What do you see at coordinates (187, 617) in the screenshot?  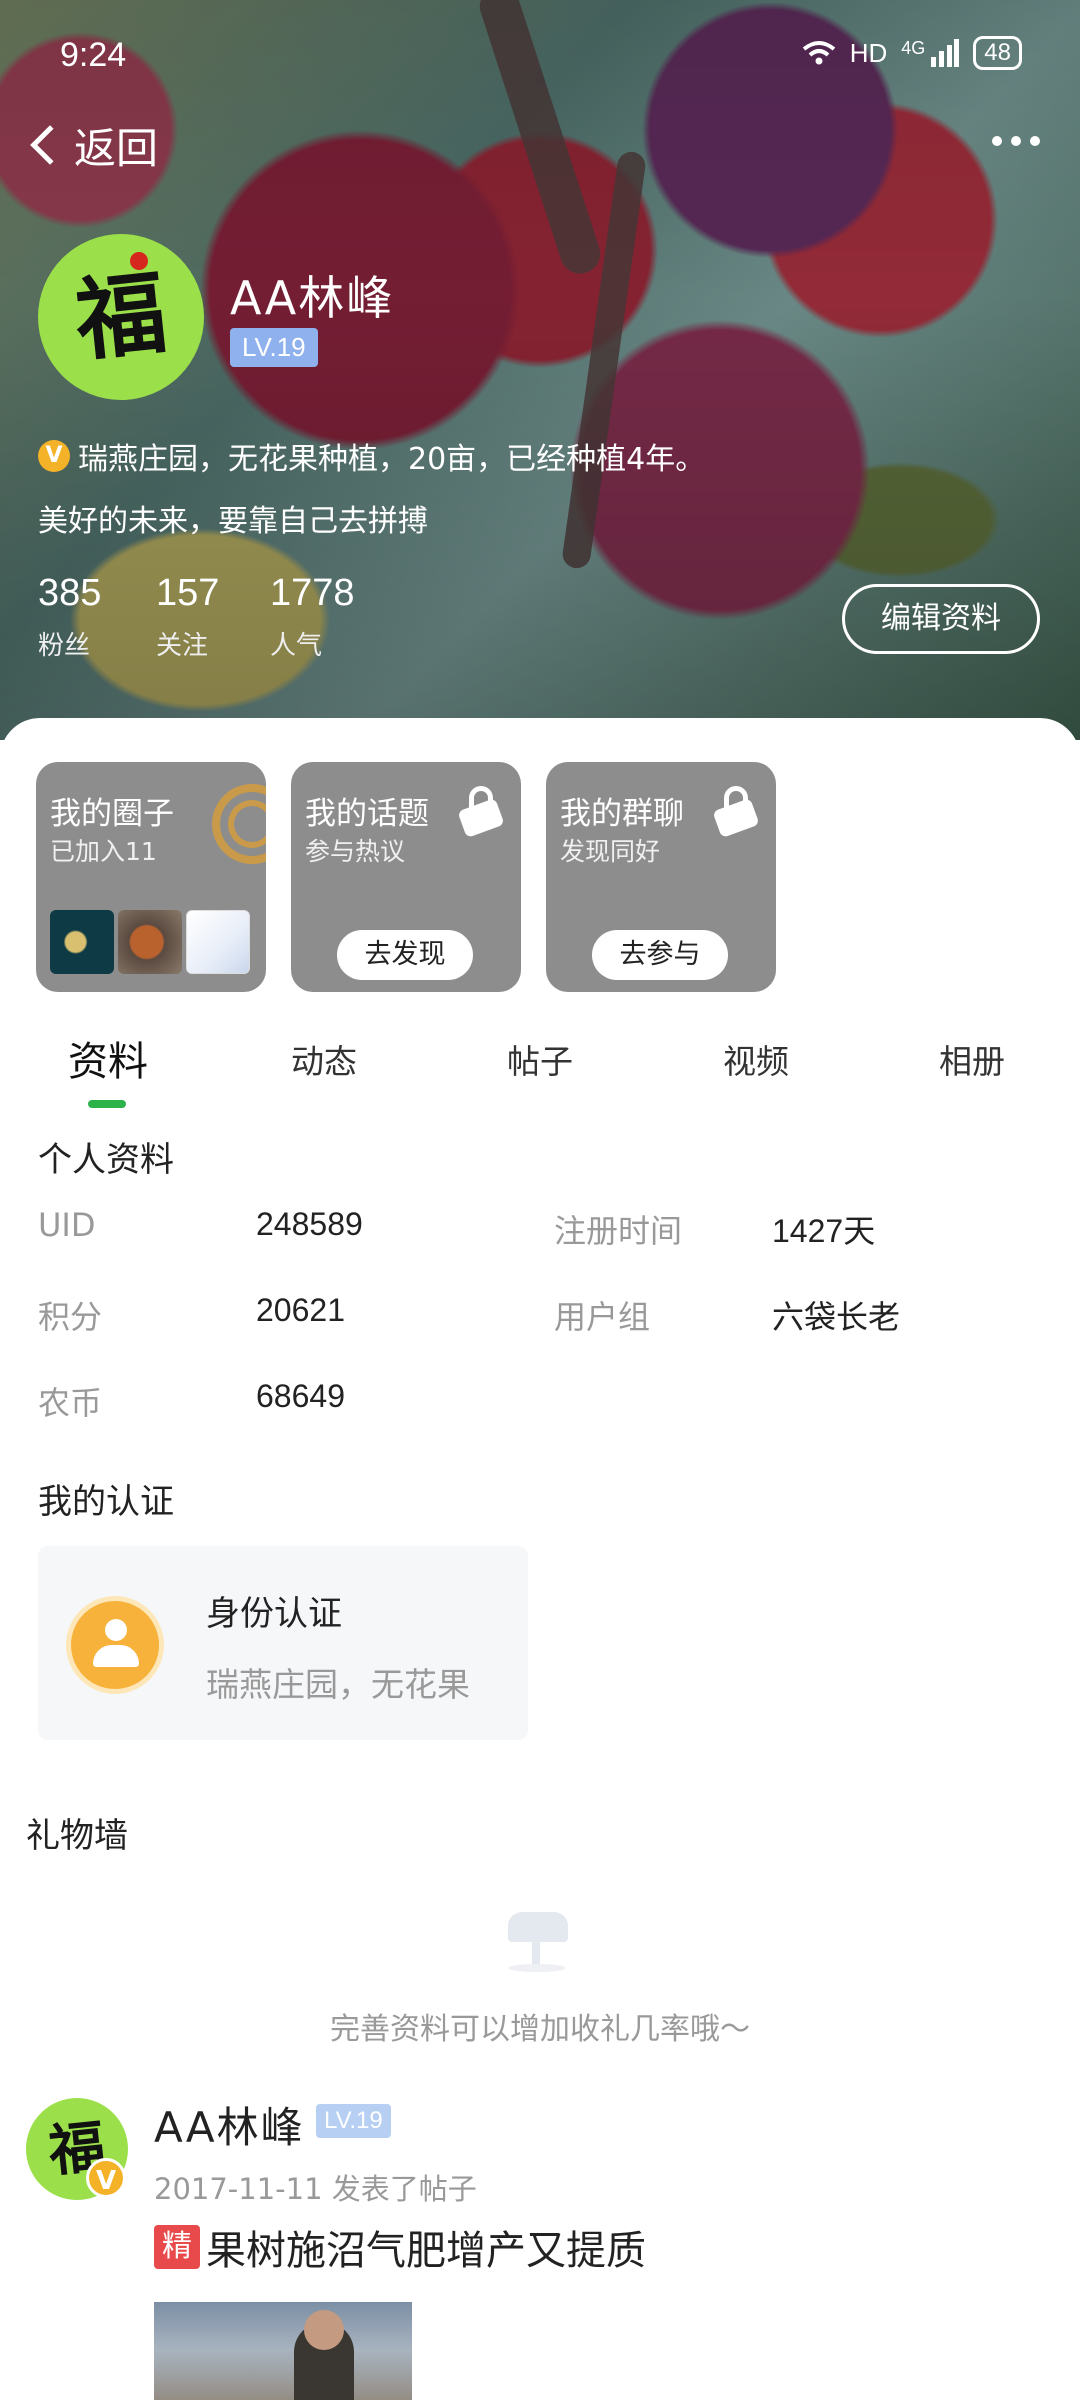 I see `stat-following: 157 关注` at bounding box center [187, 617].